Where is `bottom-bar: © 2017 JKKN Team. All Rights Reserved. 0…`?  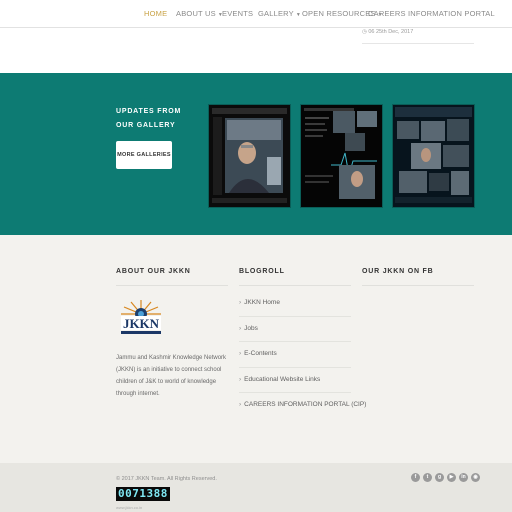
bottom-bar: © 2017 JKKN Team. All Rights Reserved. 0… is located at coordinates (256, 487).